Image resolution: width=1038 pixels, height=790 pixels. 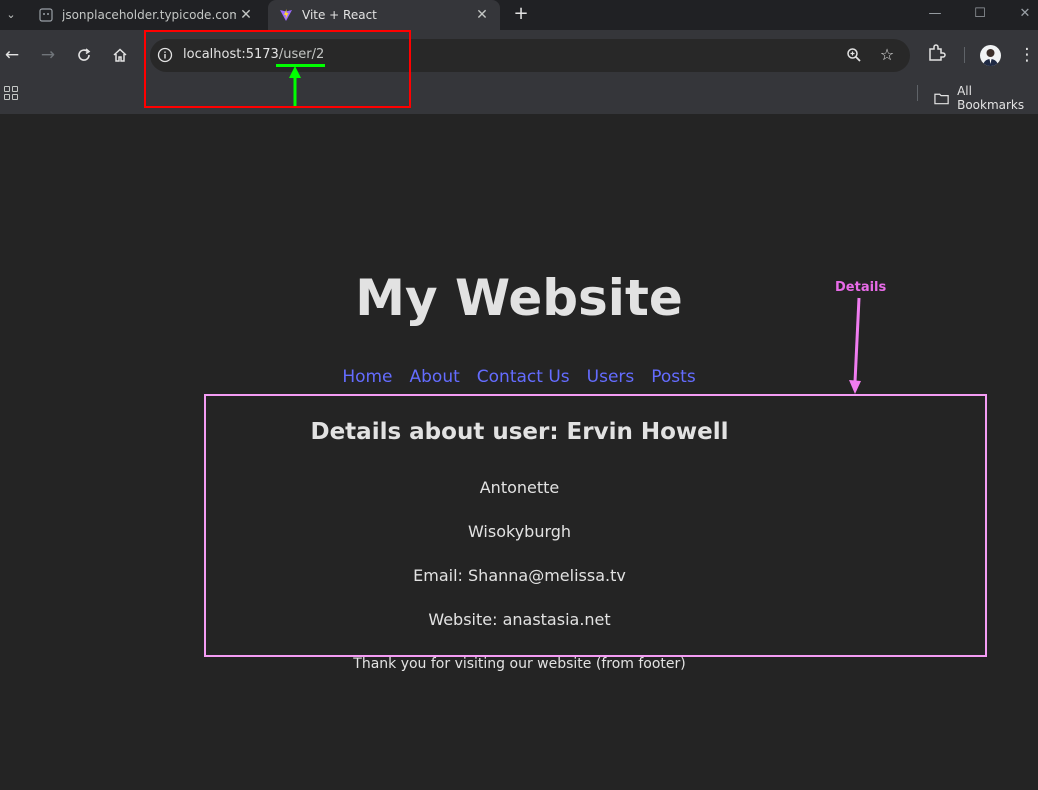 What do you see at coordinates (435, 377) in the screenshot?
I see `nav-link-about: About` at bounding box center [435, 377].